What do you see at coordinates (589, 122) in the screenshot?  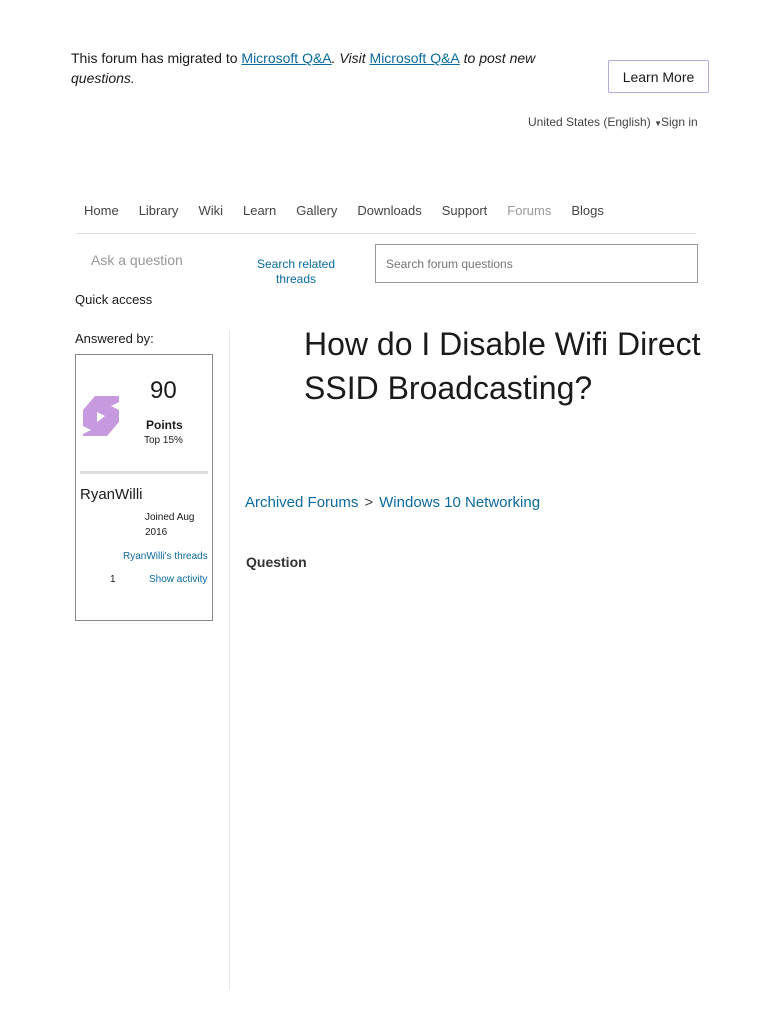 I see `locale-label: United States (English)` at bounding box center [589, 122].